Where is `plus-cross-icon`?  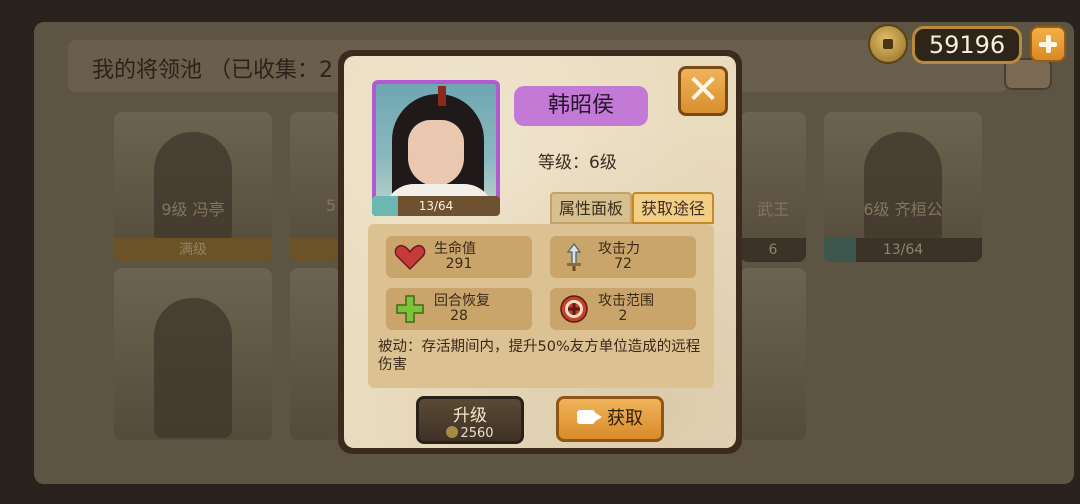
plus-cross-icon is located at coordinates (410, 309).